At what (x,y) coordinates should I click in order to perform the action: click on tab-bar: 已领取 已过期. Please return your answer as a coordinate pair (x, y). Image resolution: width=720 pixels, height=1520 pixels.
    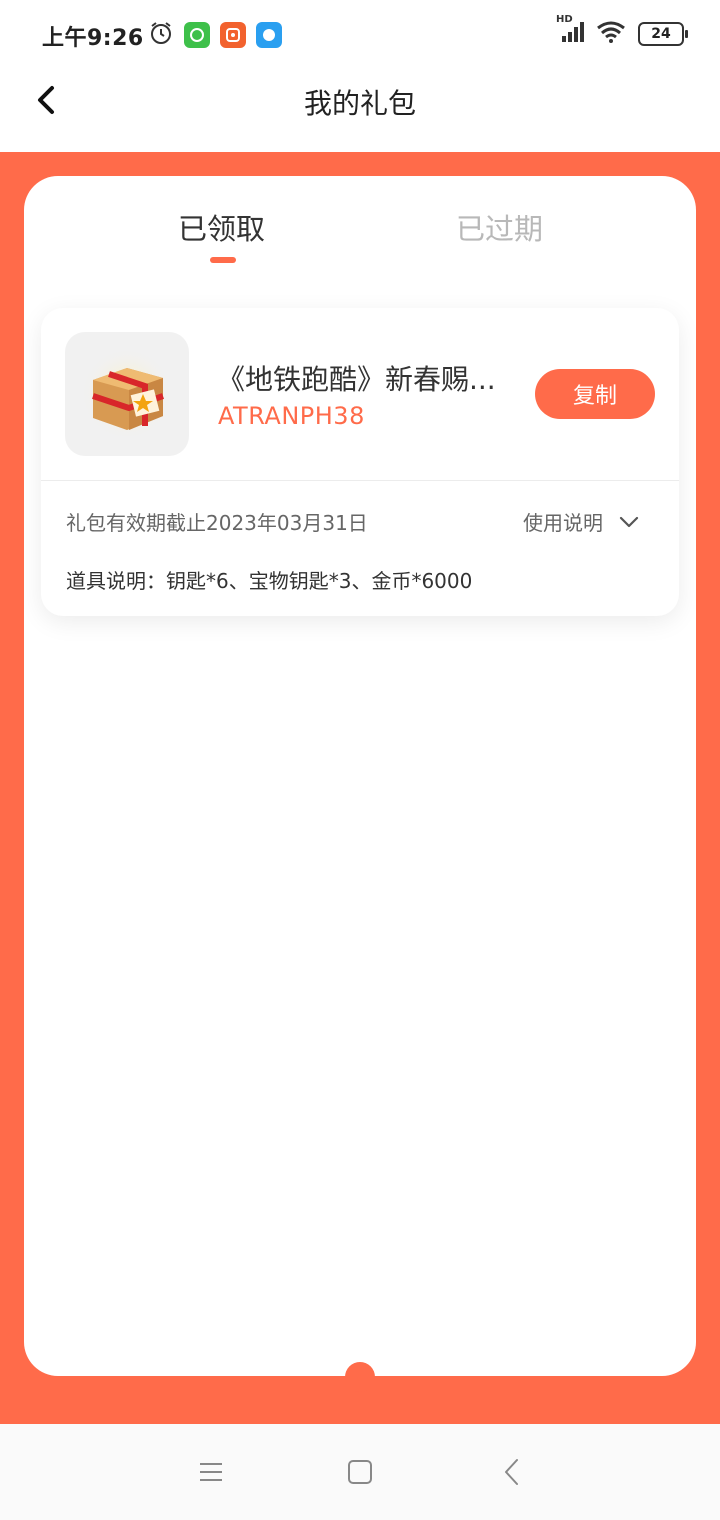
    Looking at the image, I should click on (360, 226).